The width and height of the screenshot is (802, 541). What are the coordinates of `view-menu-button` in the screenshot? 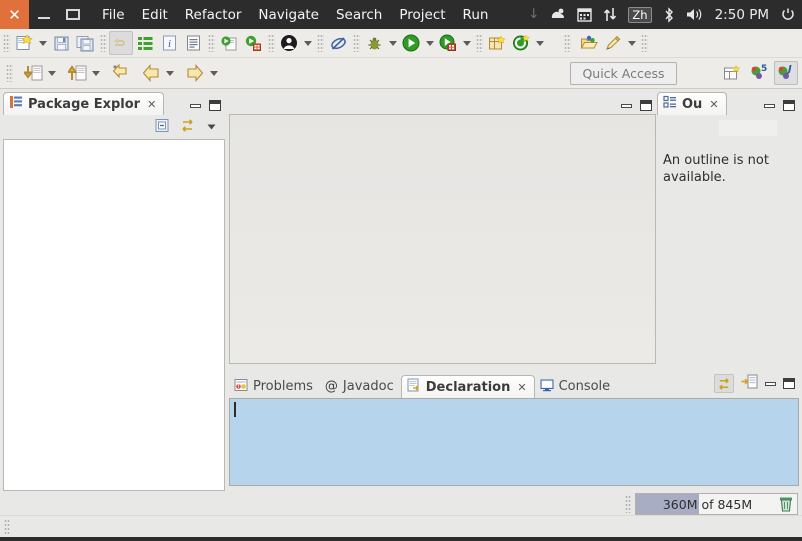 It's located at (211, 127).